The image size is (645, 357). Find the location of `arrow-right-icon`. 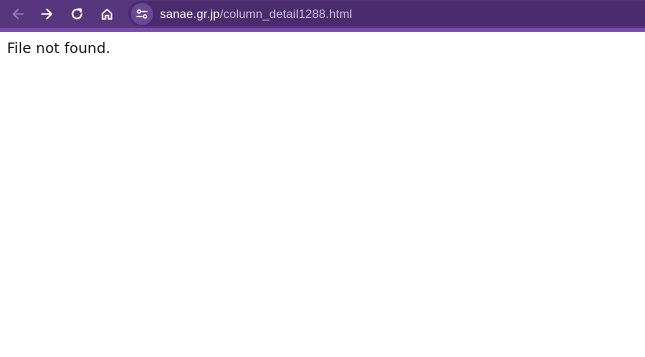

arrow-right-icon is located at coordinates (47, 14).